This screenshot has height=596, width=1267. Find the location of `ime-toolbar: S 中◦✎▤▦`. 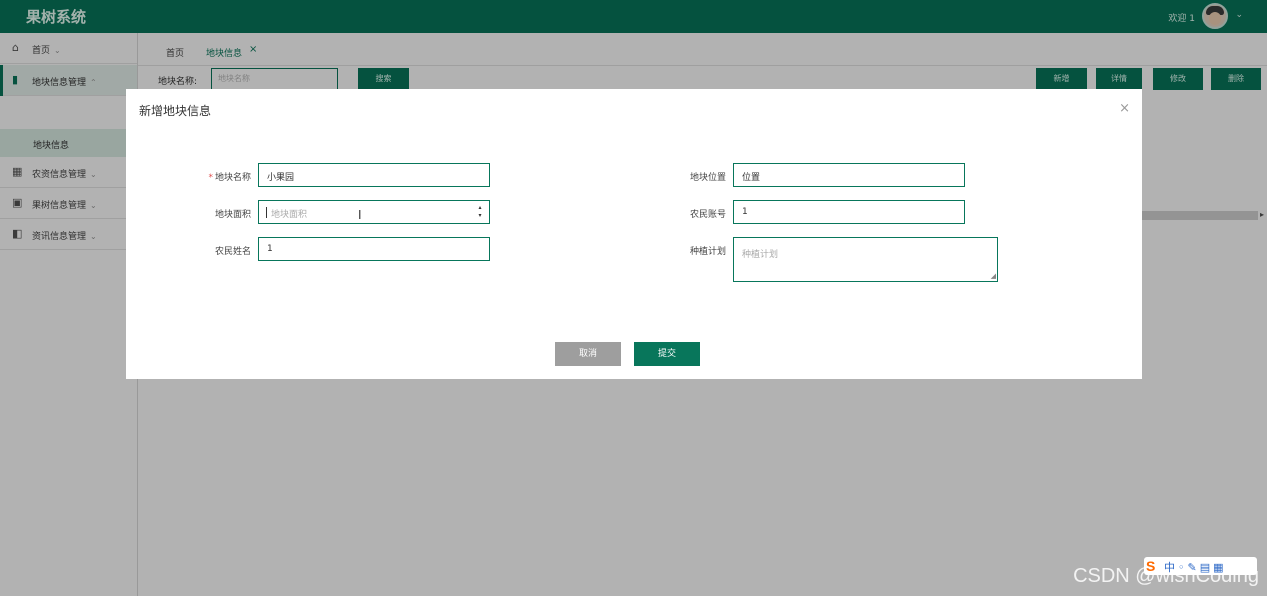

ime-toolbar: S 中◦✎▤▦ is located at coordinates (1200, 566).